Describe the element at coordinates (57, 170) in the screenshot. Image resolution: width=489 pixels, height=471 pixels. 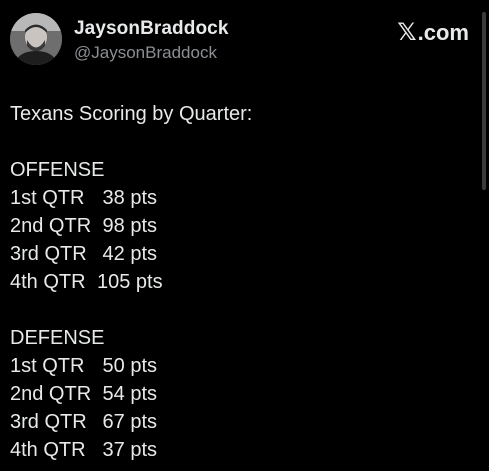
I see `offense-label: OFFENSE` at that location.